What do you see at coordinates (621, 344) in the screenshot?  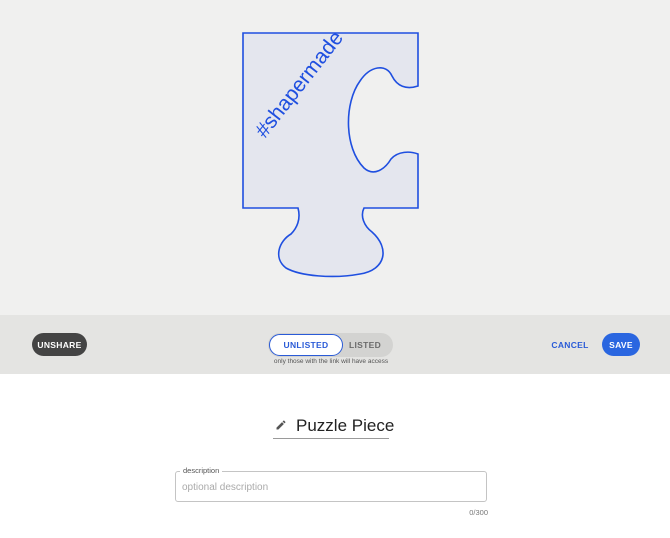 I see `save-button: SAVE` at bounding box center [621, 344].